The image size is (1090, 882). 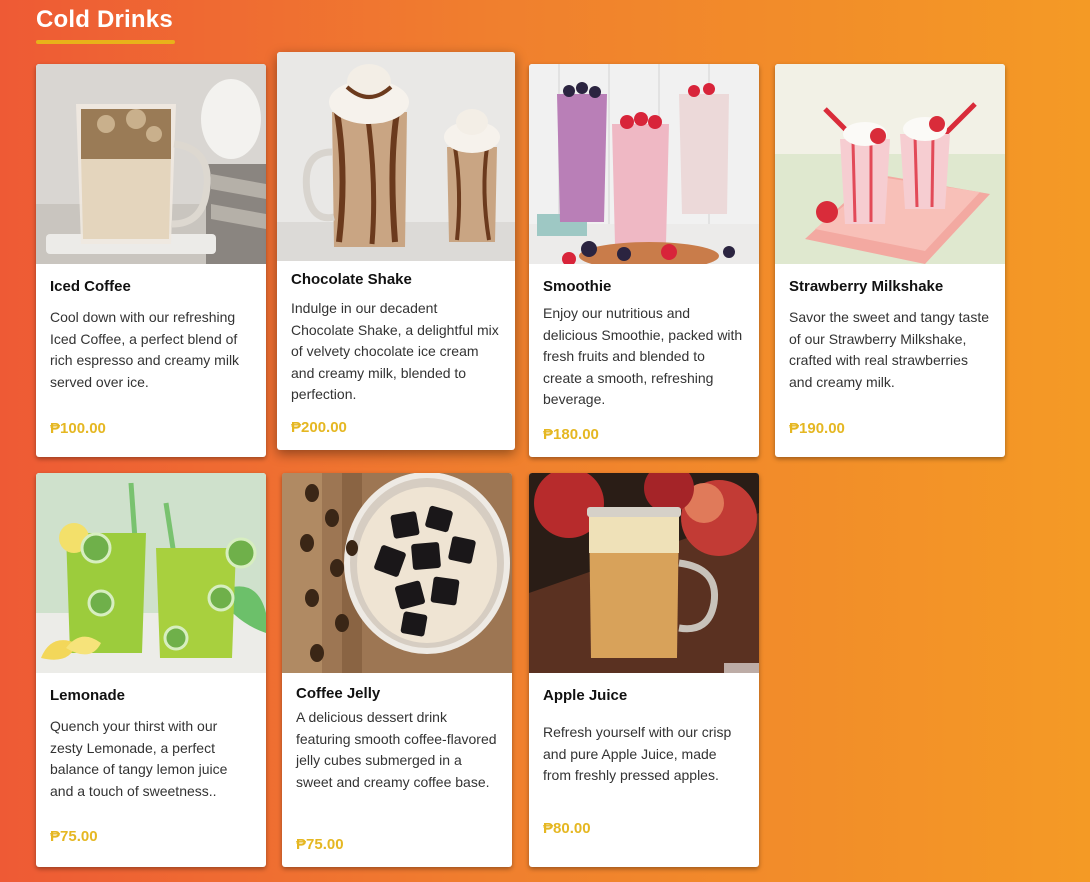 What do you see at coordinates (90, 286) in the screenshot?
I see `card-title: Iced Coffee` at bounding box center [90, 286].